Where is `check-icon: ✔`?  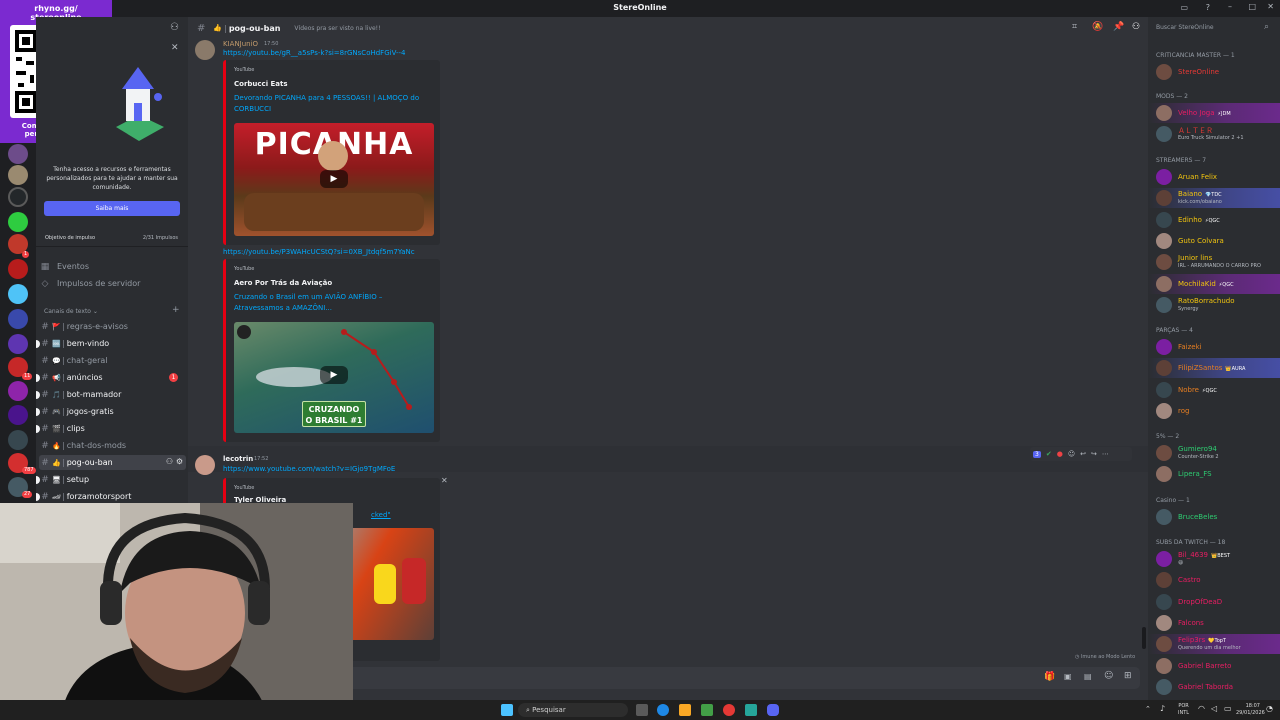
check-icon: ✔ is located at coordinates (1049, 454).